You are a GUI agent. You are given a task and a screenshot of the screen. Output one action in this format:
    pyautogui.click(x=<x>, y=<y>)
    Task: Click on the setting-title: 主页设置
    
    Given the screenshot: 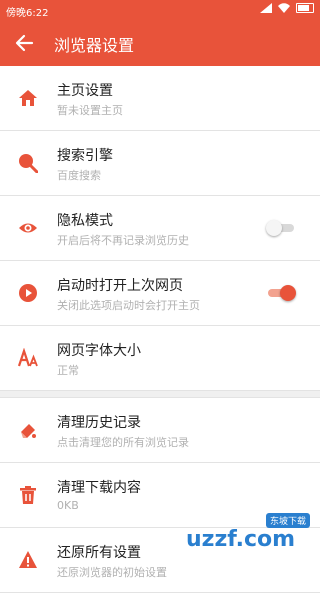 What is the action you would take?
    pyautogui.click(x=85, y=91)
    